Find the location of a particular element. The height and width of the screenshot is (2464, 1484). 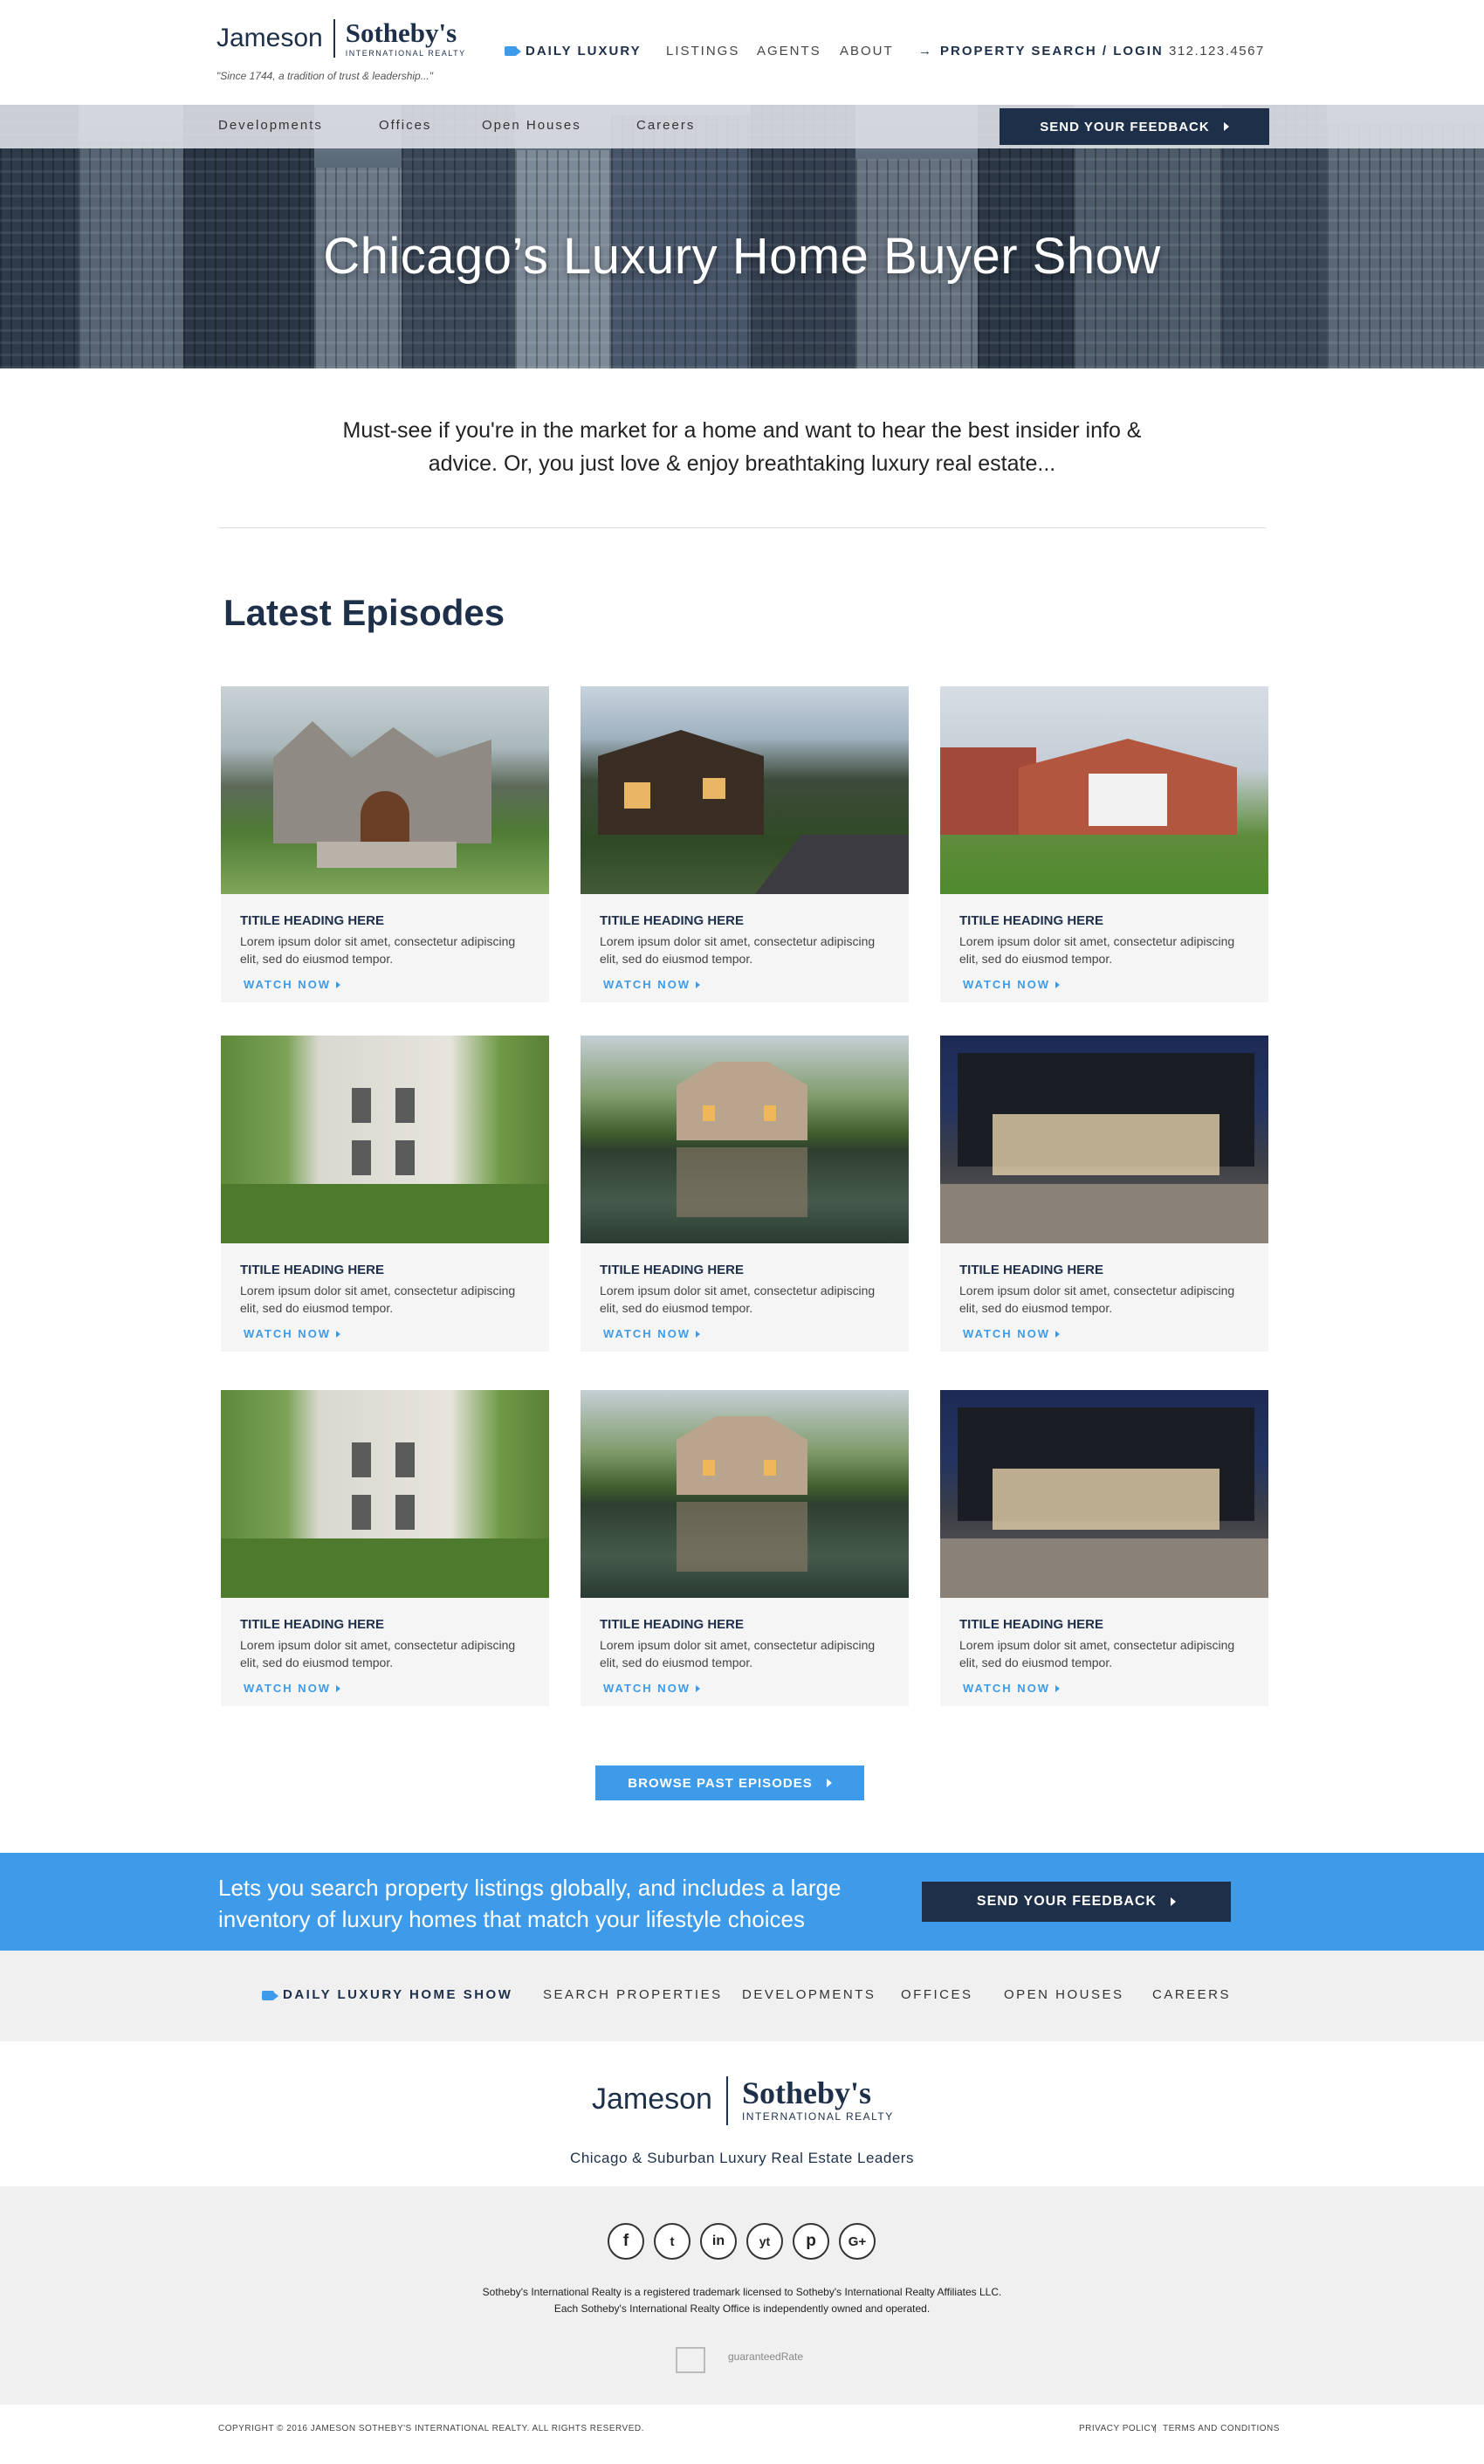

youtube-icon: yt is located at coordinates (765, 2241).